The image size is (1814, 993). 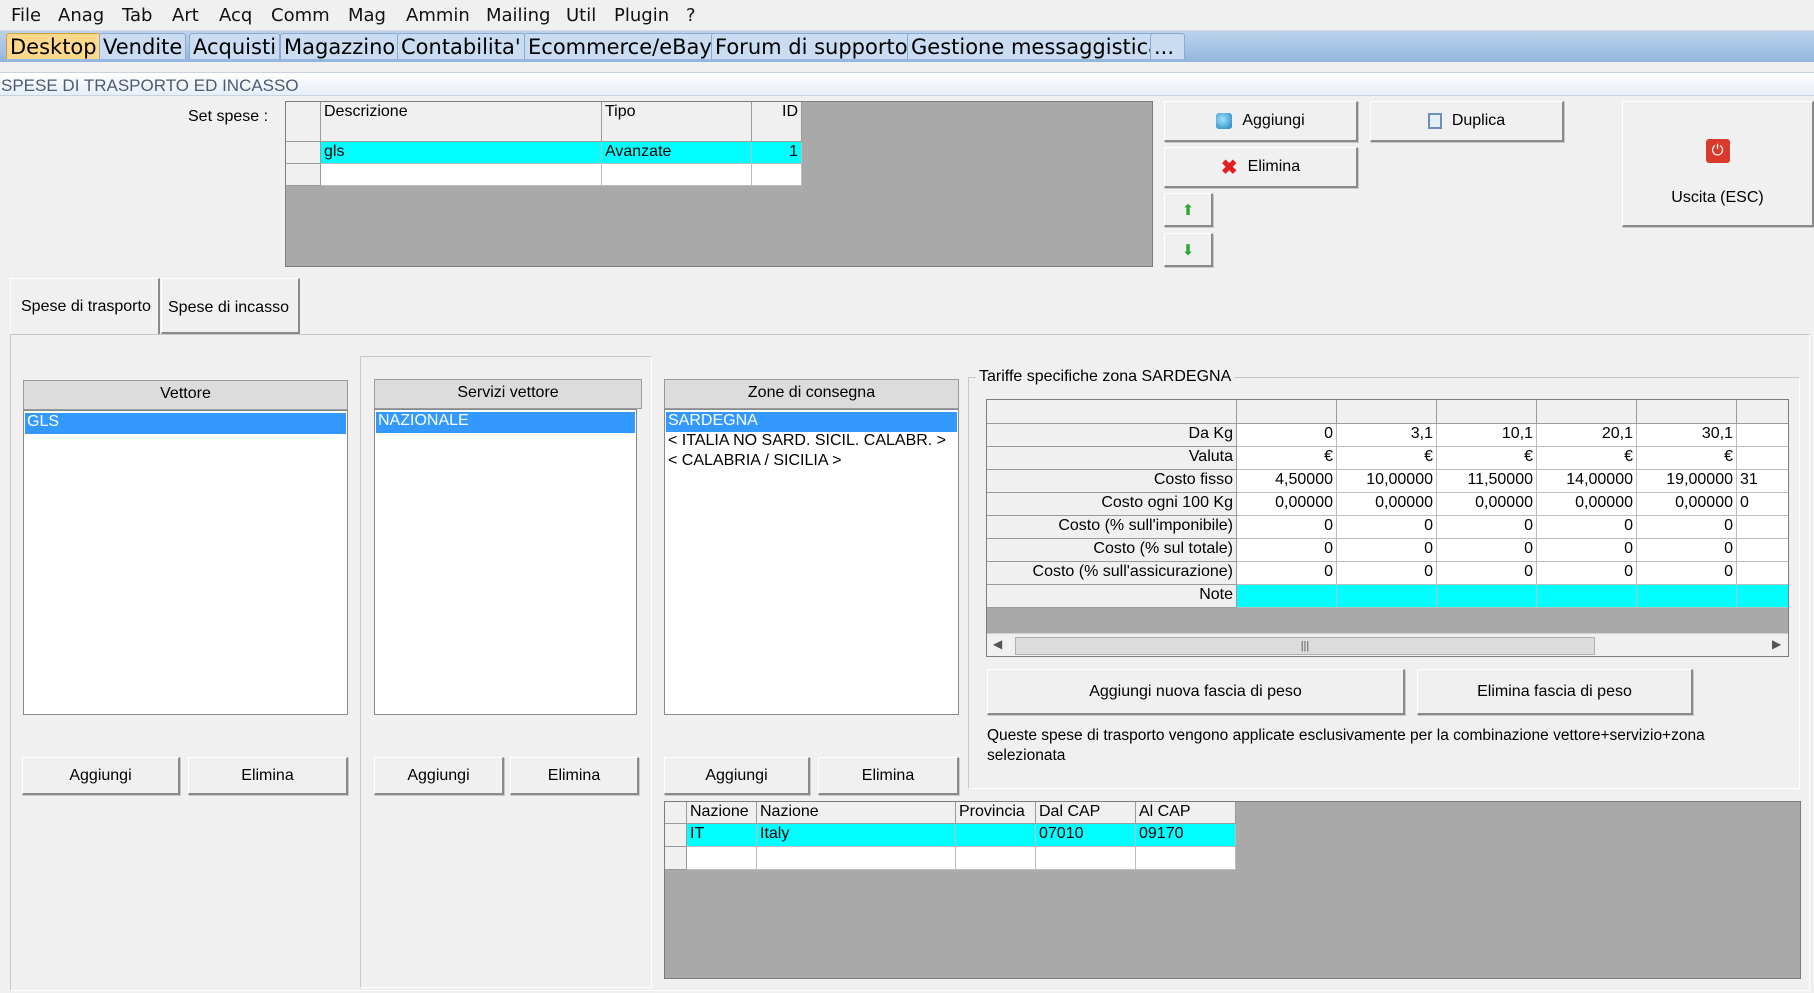 What do you see at coordinates (1718, 164) in the screenshot?
I see `exit-button: ⏻ Uscita (ESC)` at bounding box center [1718, 164].